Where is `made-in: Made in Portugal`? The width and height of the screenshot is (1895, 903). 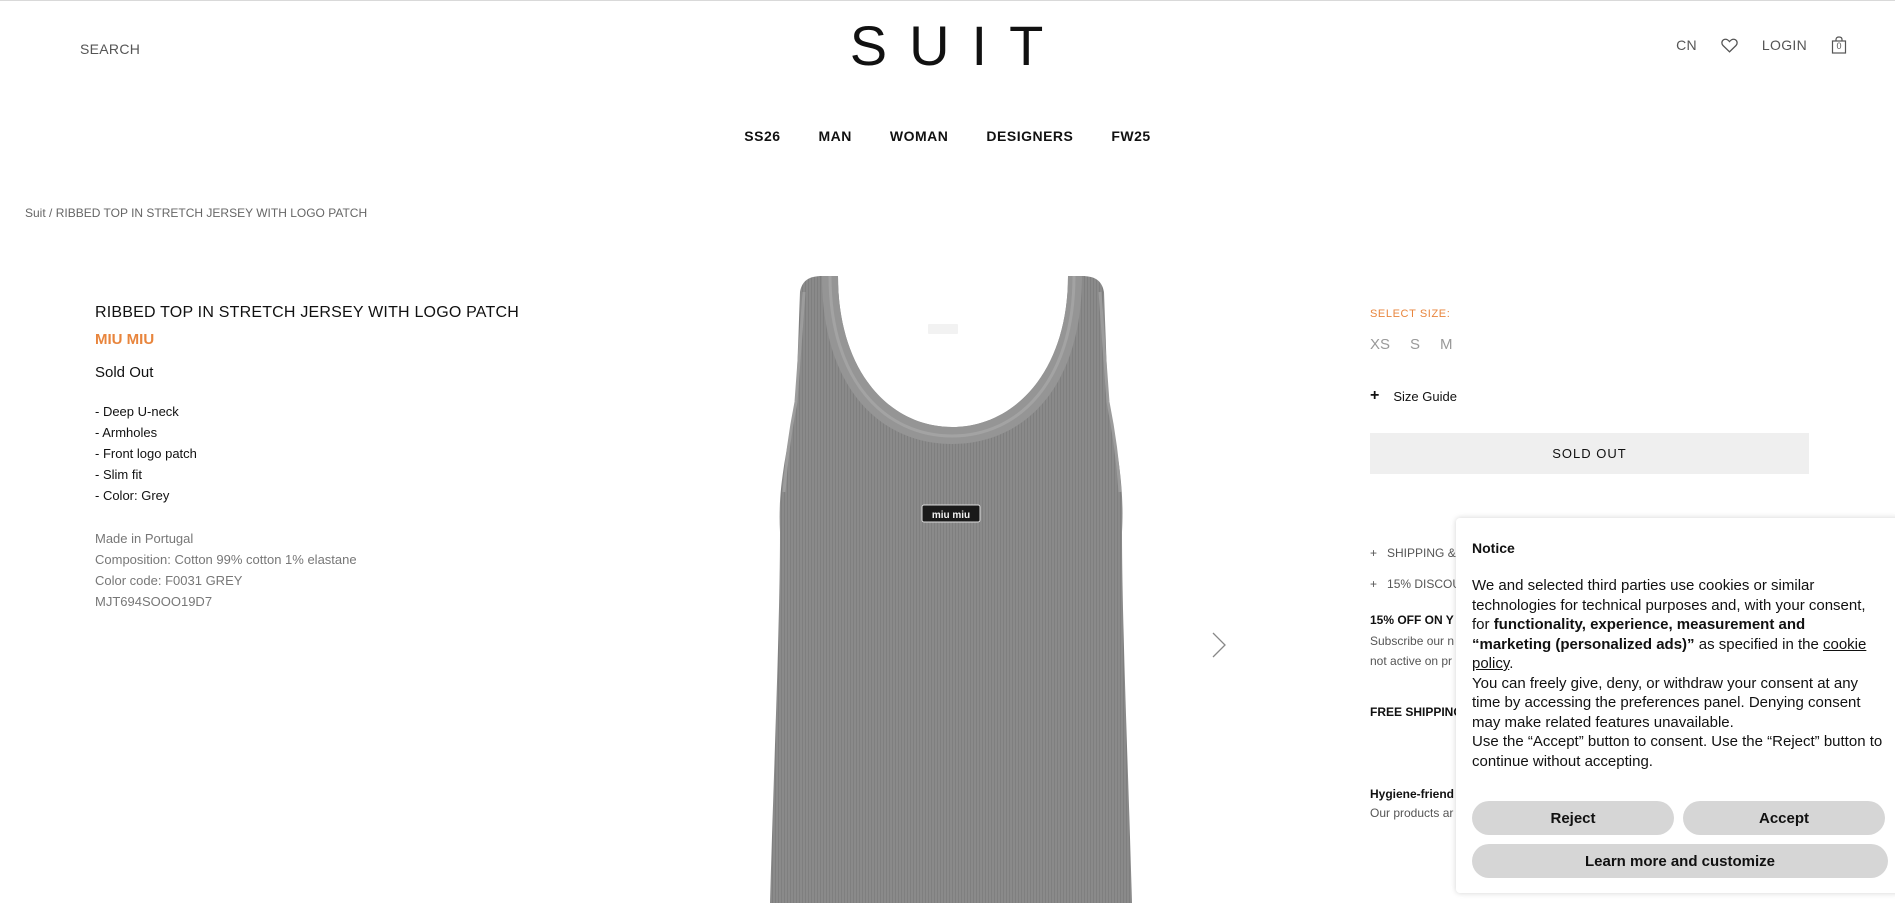 made-in: Made in Portugal is located at coordinates (144, 538).